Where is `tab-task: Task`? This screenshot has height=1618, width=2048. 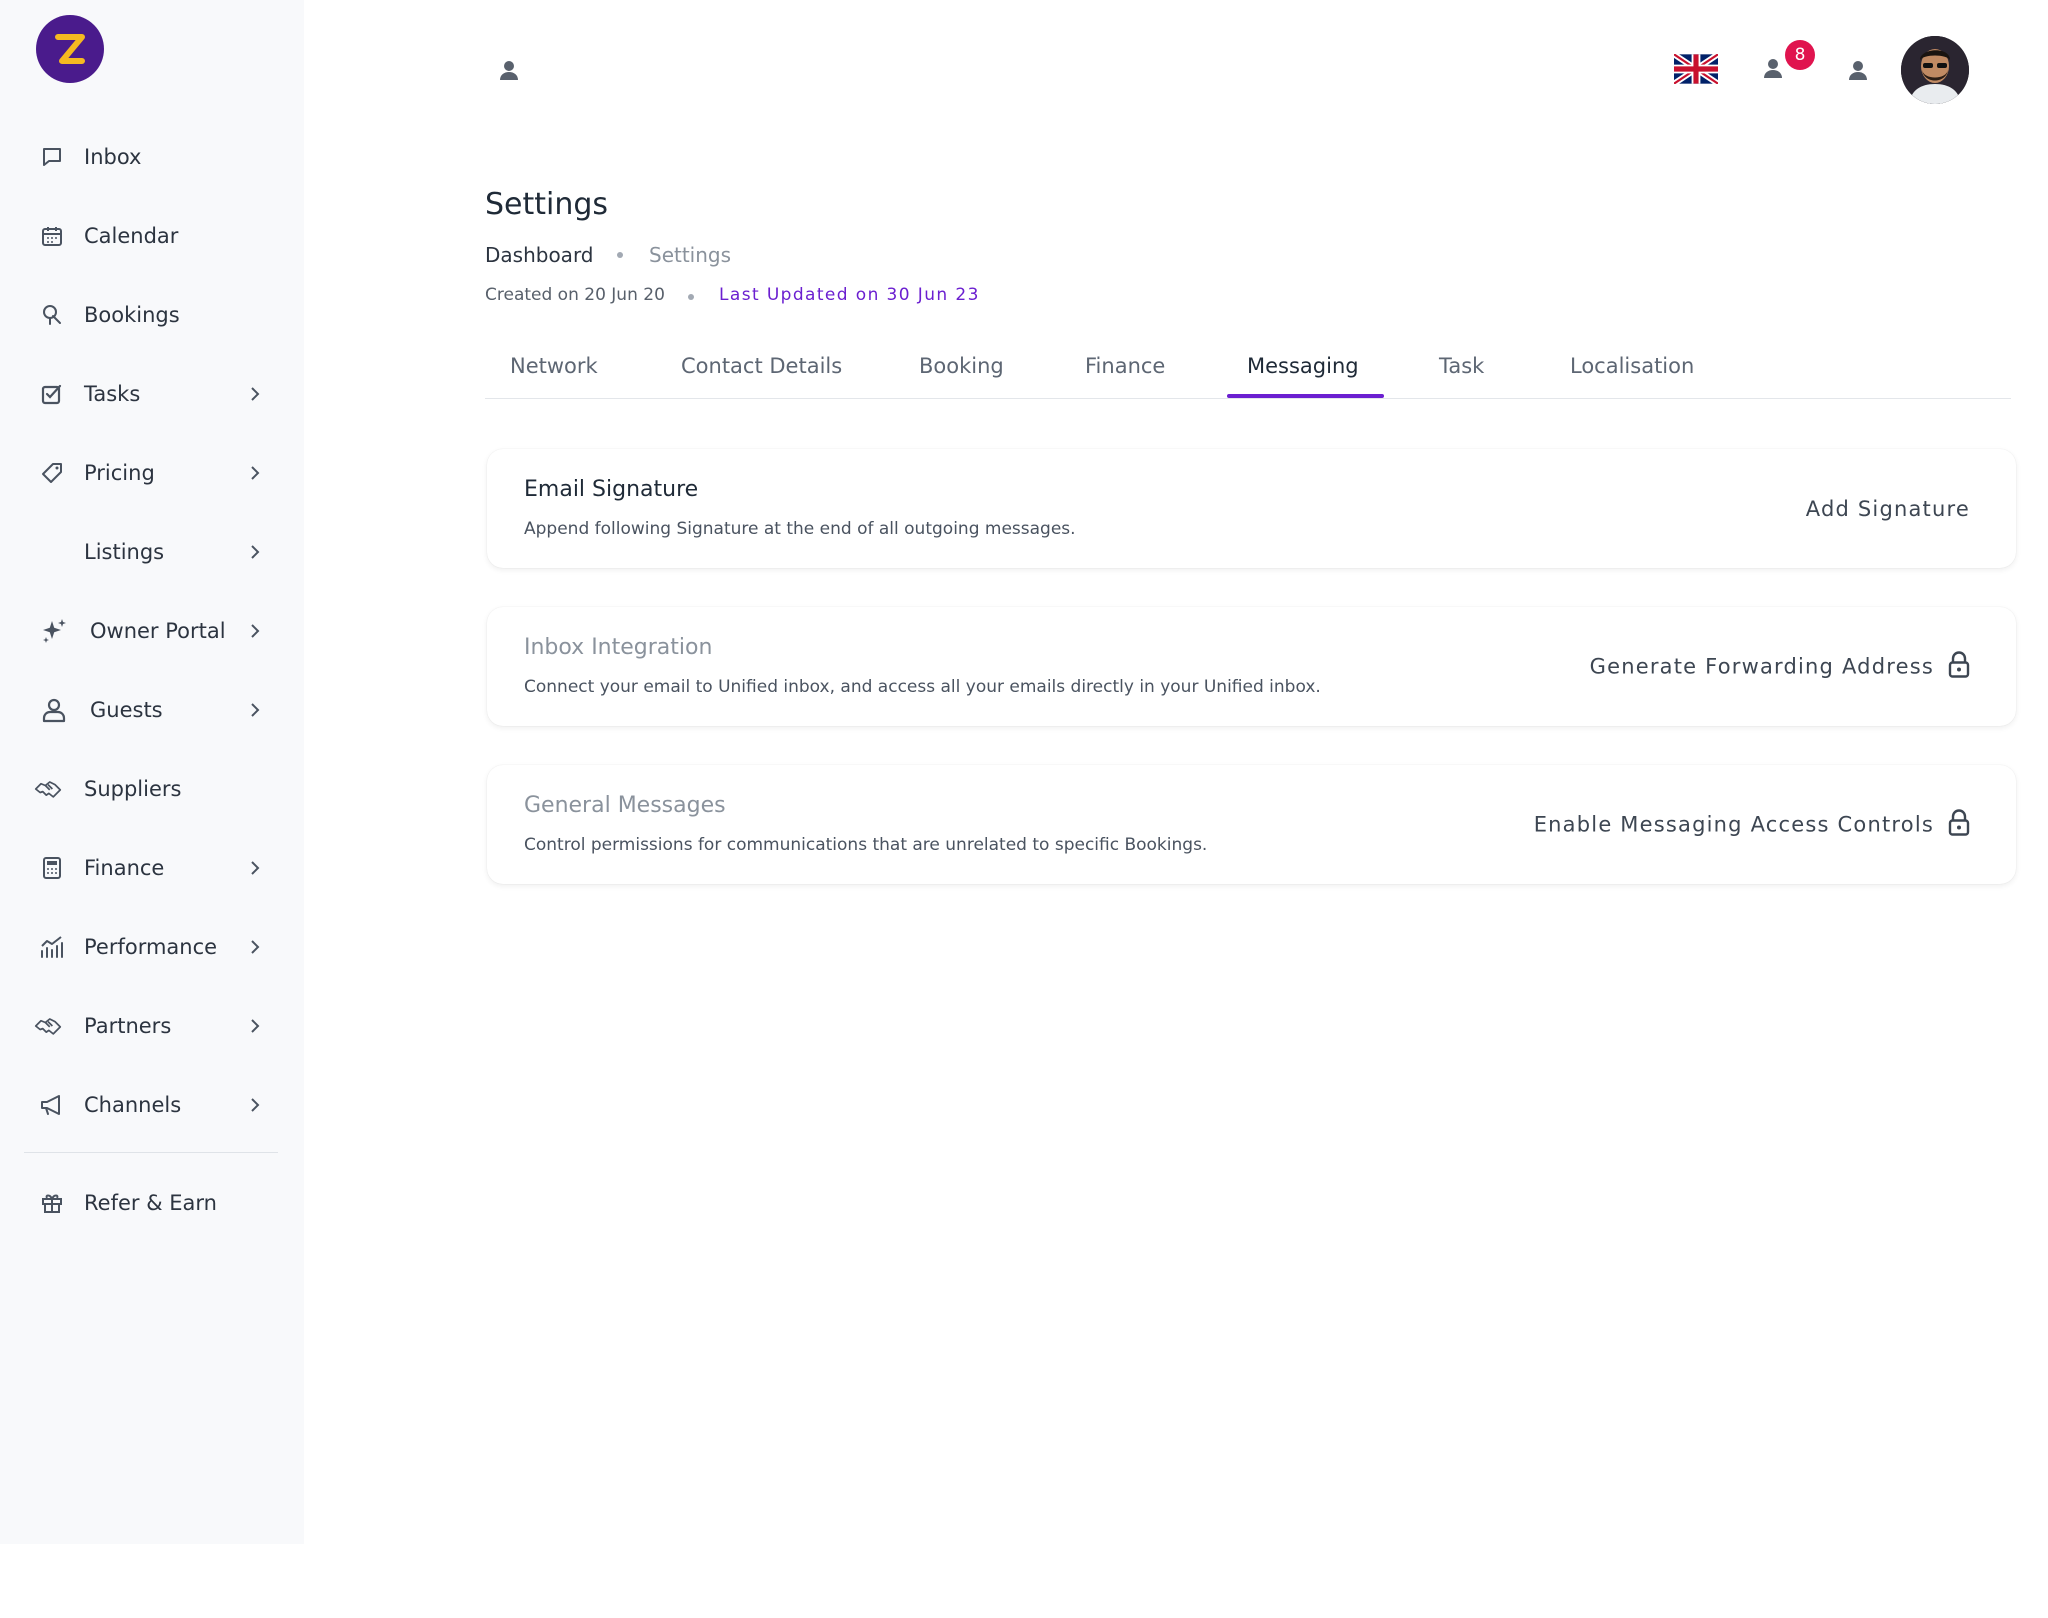 tab-task: Task is located at coordinates (1461, 366).